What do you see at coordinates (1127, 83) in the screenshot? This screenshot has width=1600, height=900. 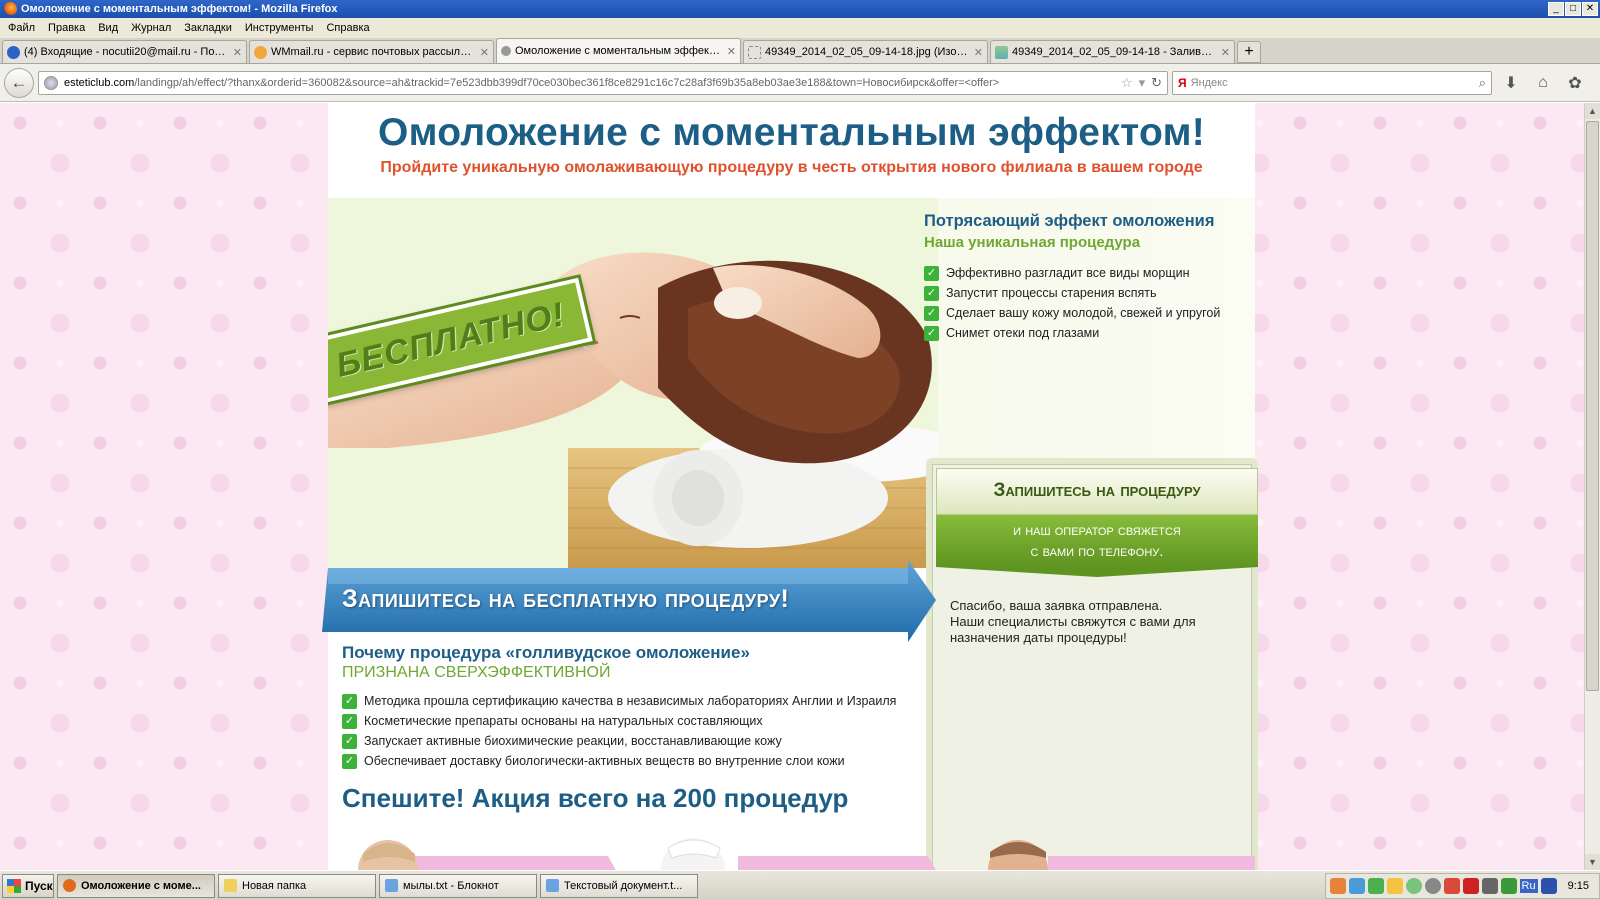 I see `bookmark-star-icon: ☆` at bounding box center [1127, 83].